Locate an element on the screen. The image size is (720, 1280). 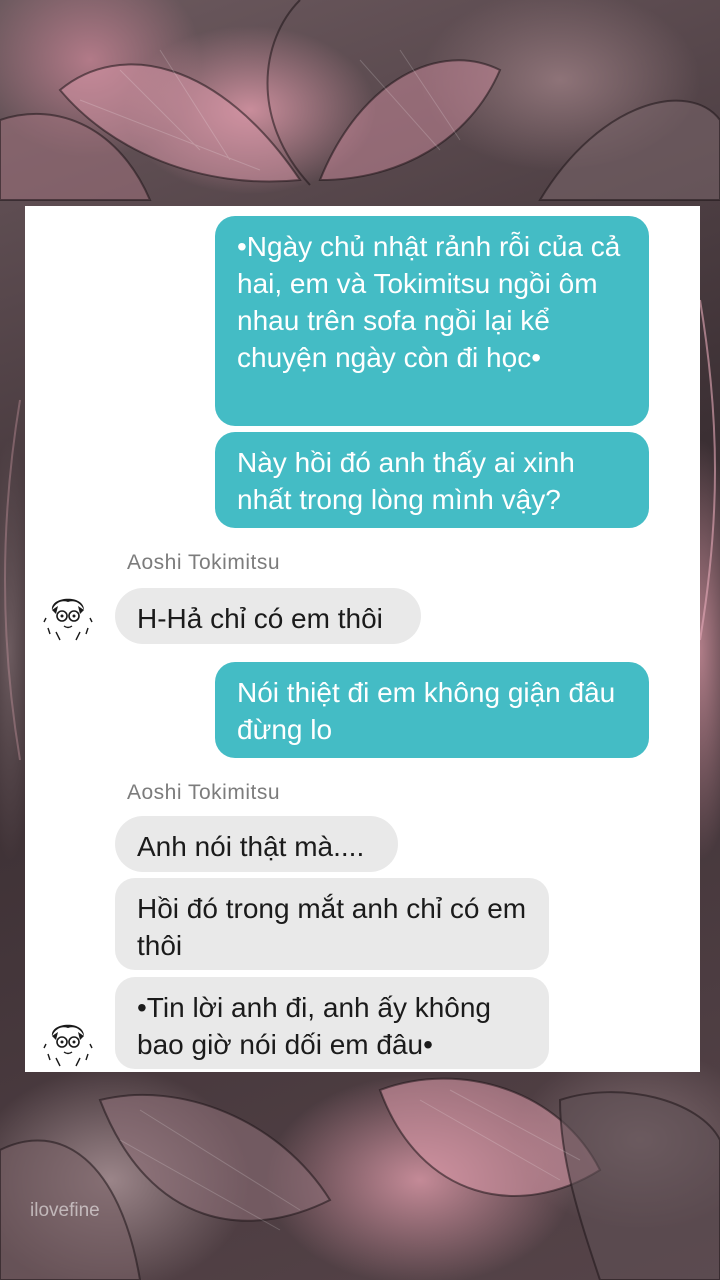
message-incoming-1: H-Hả chỉ có em thôi is located at coordinates (268, 616).